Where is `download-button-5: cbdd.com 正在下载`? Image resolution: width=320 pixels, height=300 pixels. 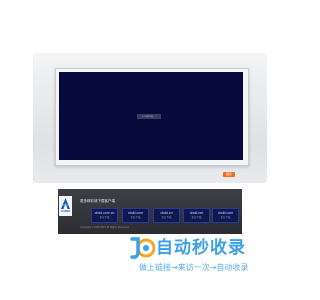 download-button-5: cbdd.com 正在下载 is located at coordinates (225, 215).